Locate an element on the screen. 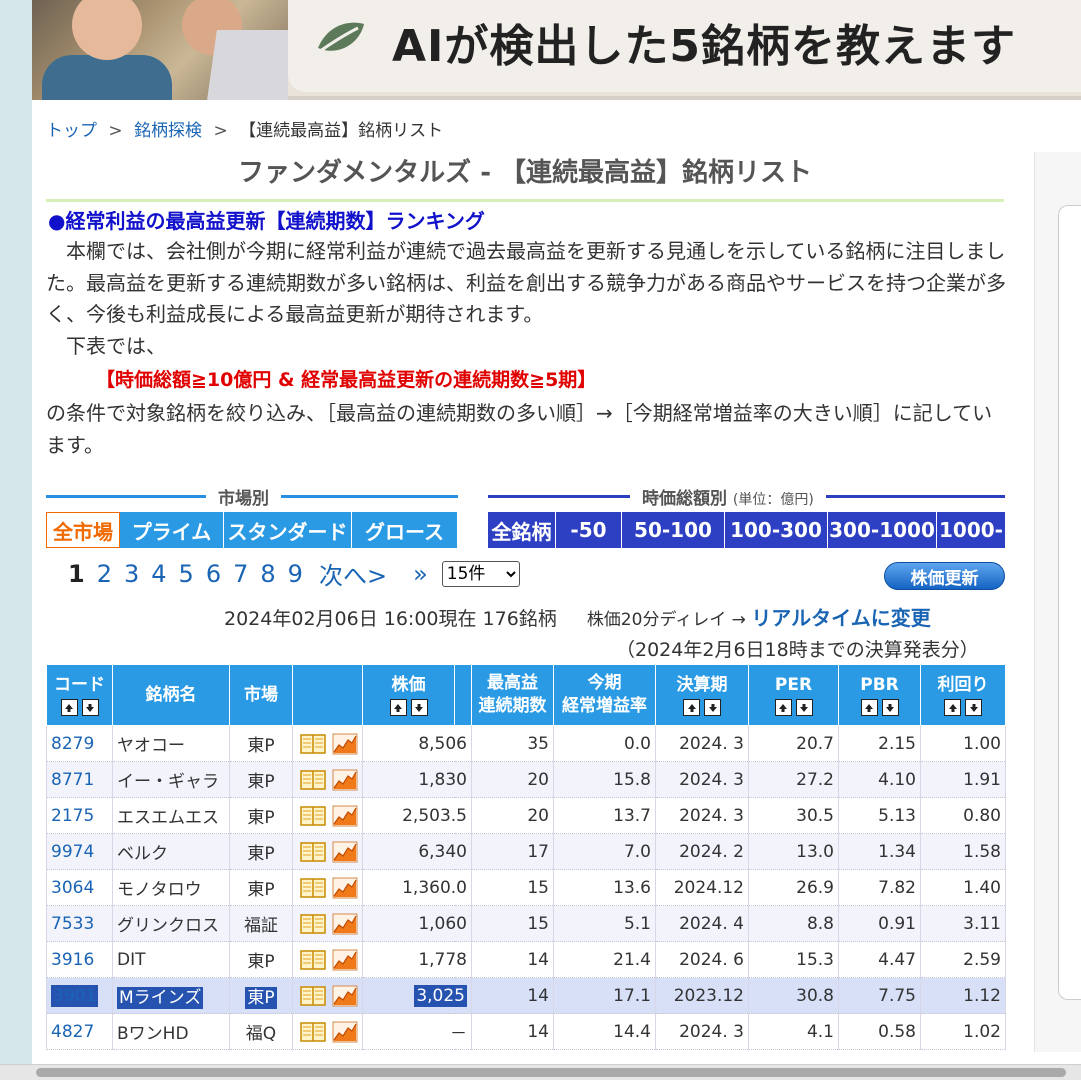 The image size is (1081, 1080). per-page-select: 15件 is located at coordinates (480, 573).